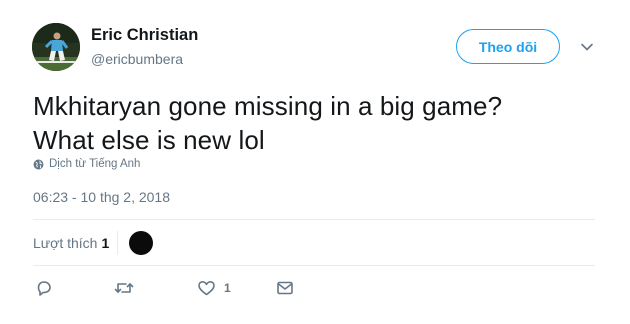 This screenshot has width=630, height=324. Describe the element at coordinates (587, 47) in the screenshot. I see `chevron-down-icon` at that location.